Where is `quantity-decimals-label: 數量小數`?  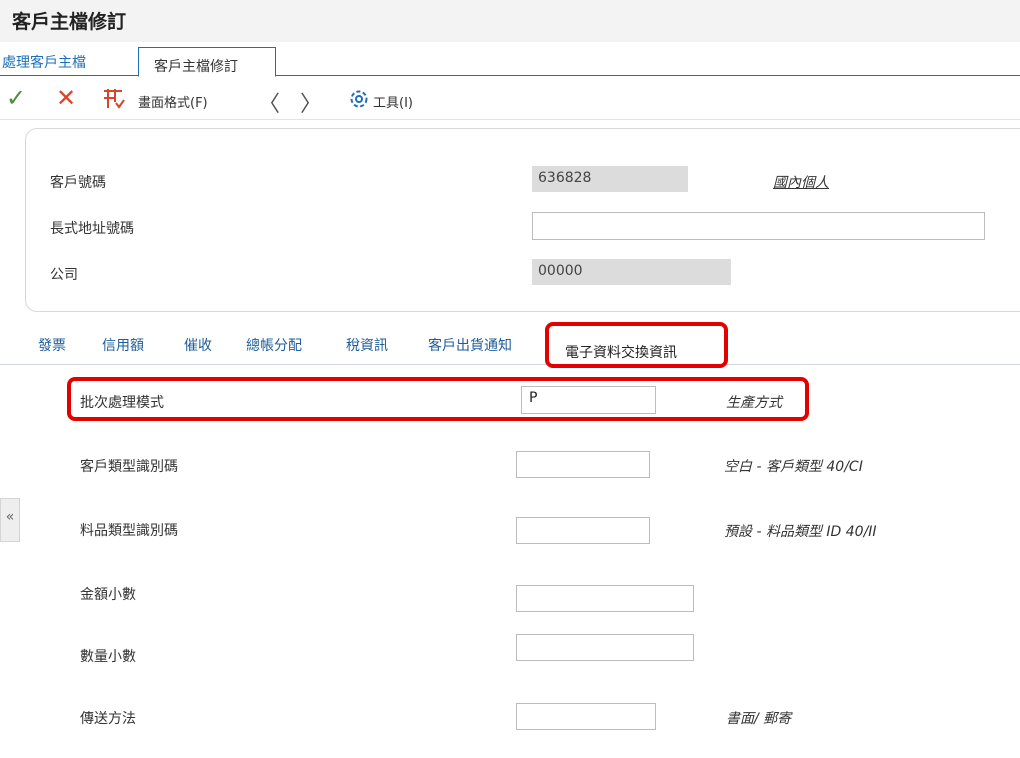
quantity-decimals-label: 數量小數 is located at coordinates (108, 657).